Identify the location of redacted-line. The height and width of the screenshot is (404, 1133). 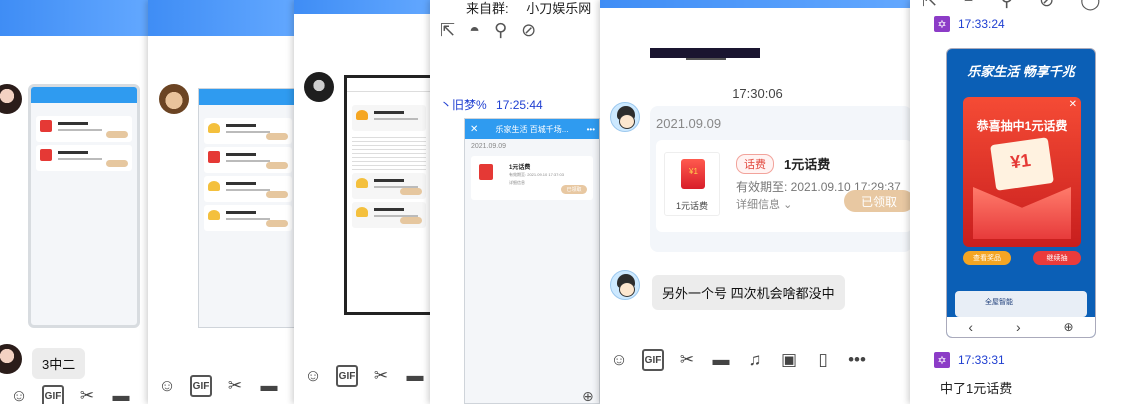
(706, 59).